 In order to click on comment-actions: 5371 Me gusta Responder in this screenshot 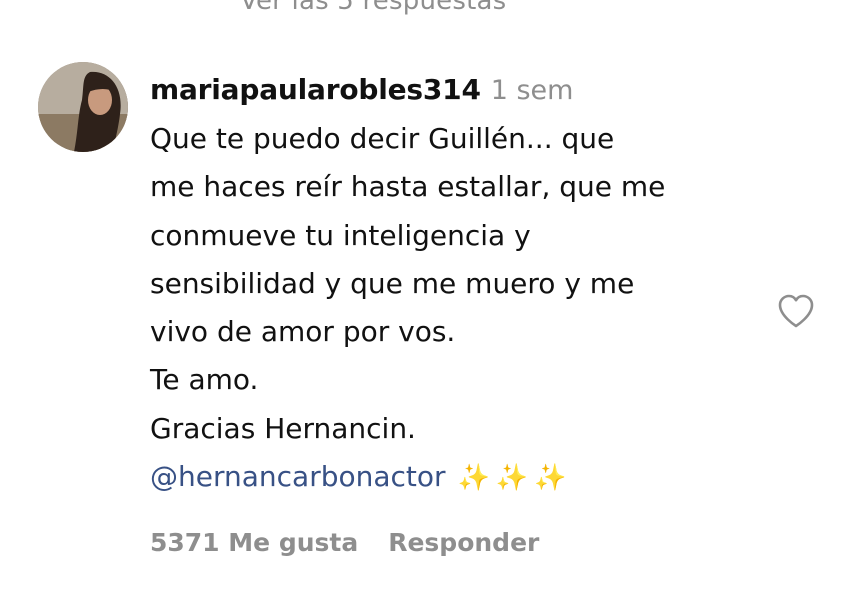, I will do `click(344, 542)`.